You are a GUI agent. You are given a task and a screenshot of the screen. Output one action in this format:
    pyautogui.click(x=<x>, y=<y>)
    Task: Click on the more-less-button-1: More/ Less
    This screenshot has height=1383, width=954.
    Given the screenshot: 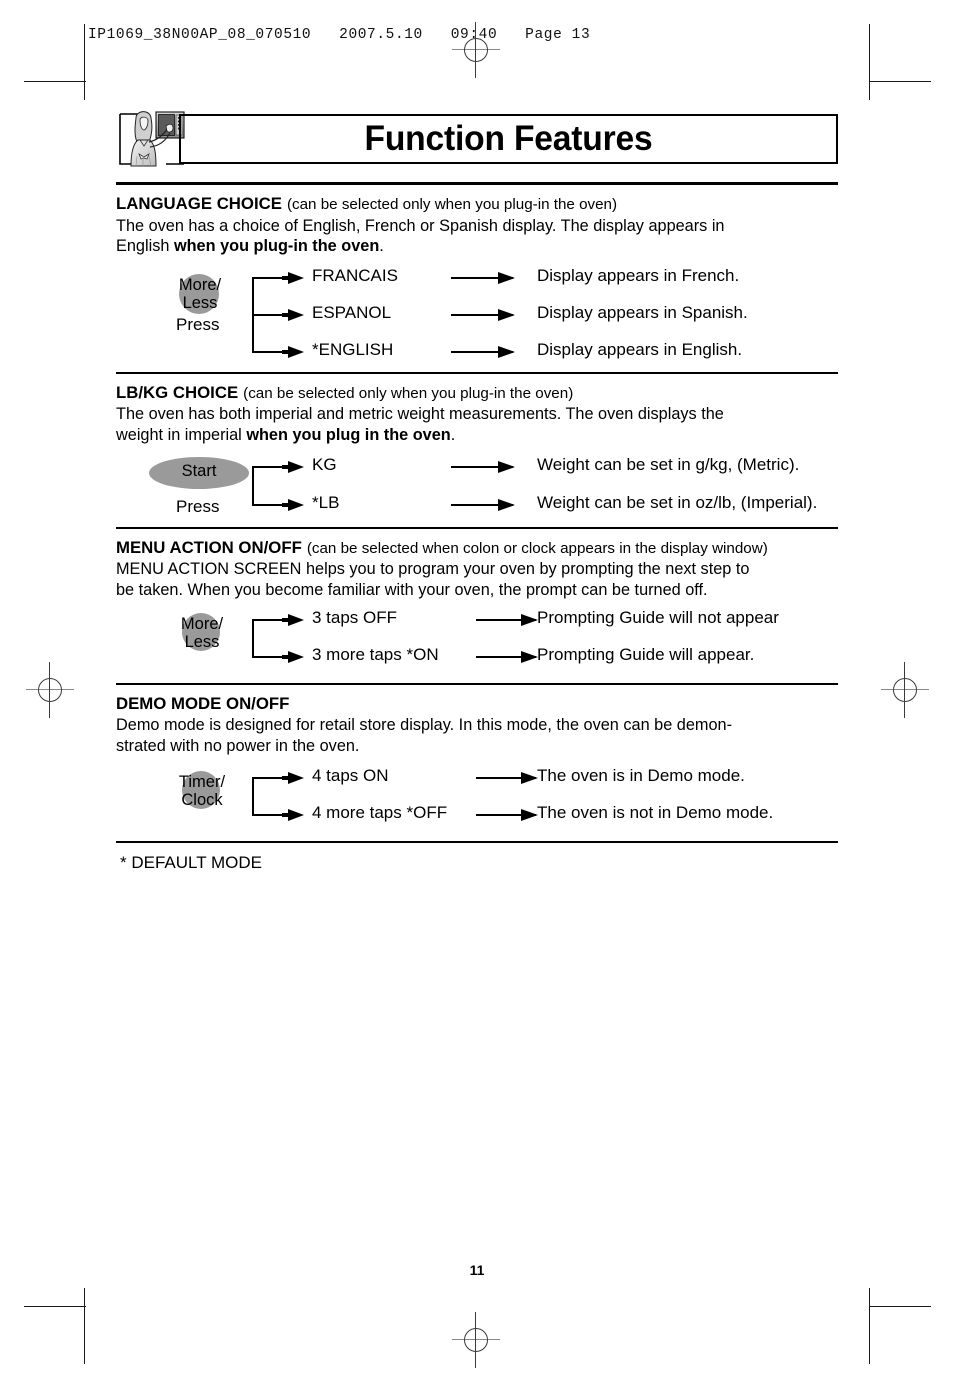 What is the action you would take?
    pyautogui.click(x=200, y=294)
    